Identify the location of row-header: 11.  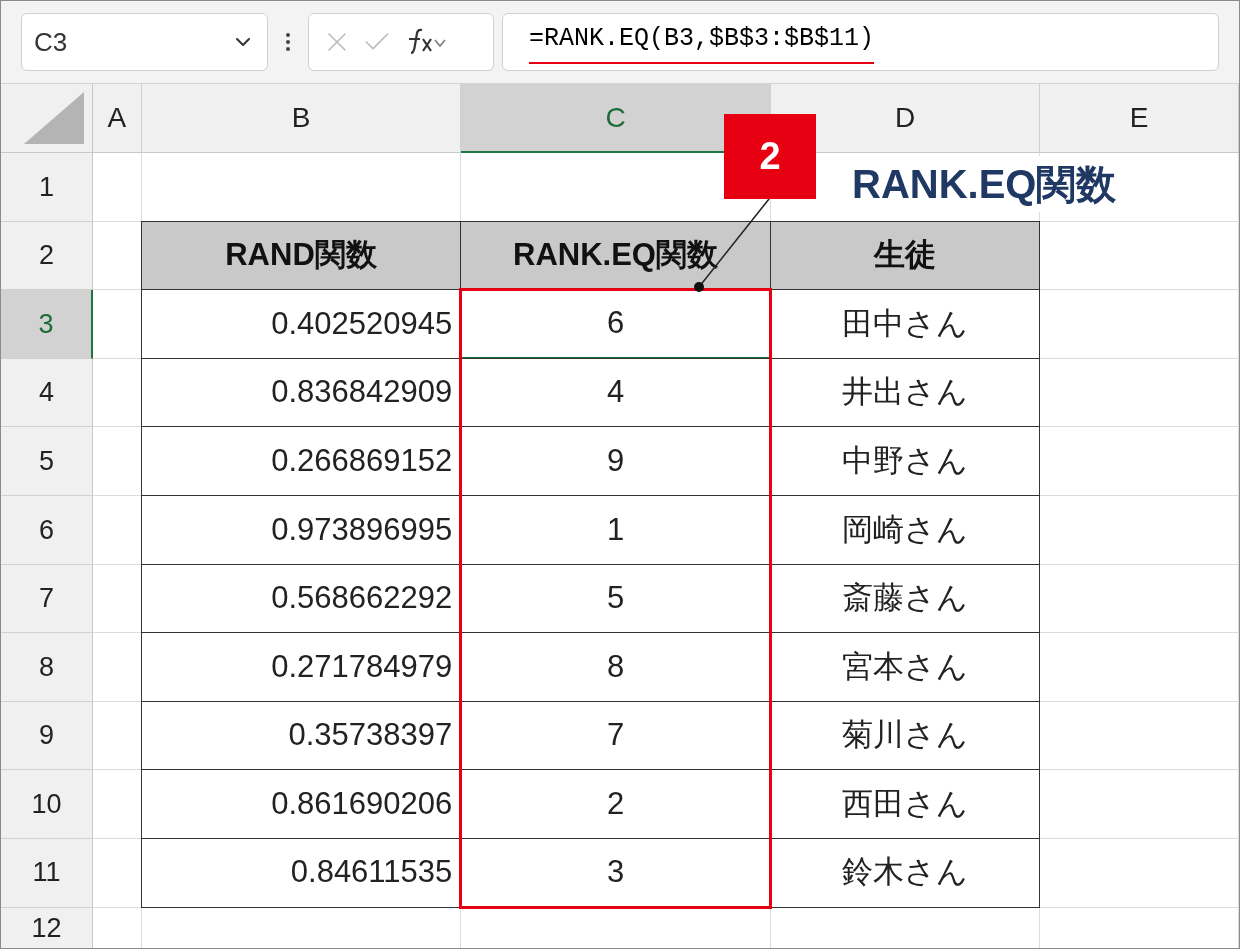
(47, 873).